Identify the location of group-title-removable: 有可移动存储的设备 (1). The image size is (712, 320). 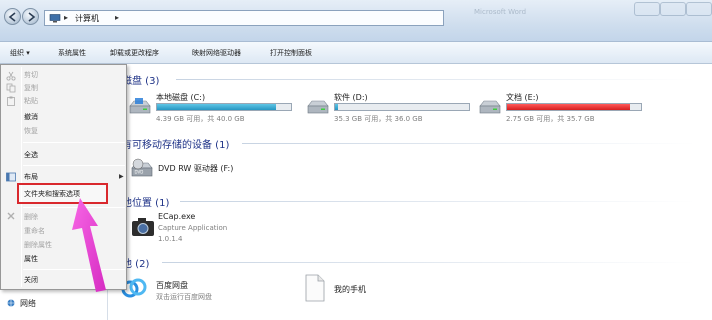
(175, 143).